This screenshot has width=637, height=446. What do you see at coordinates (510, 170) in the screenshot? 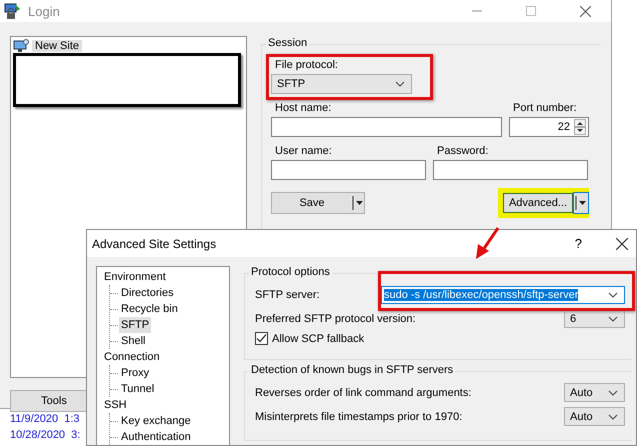
I see `password-field` at bounding box center [510, 170].